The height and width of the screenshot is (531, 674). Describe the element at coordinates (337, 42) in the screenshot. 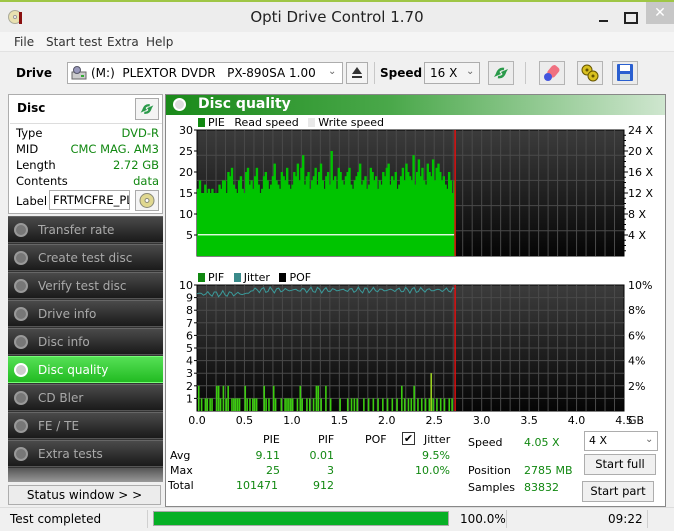

I see `menu-bar: File Start test Extra Help` at that location.